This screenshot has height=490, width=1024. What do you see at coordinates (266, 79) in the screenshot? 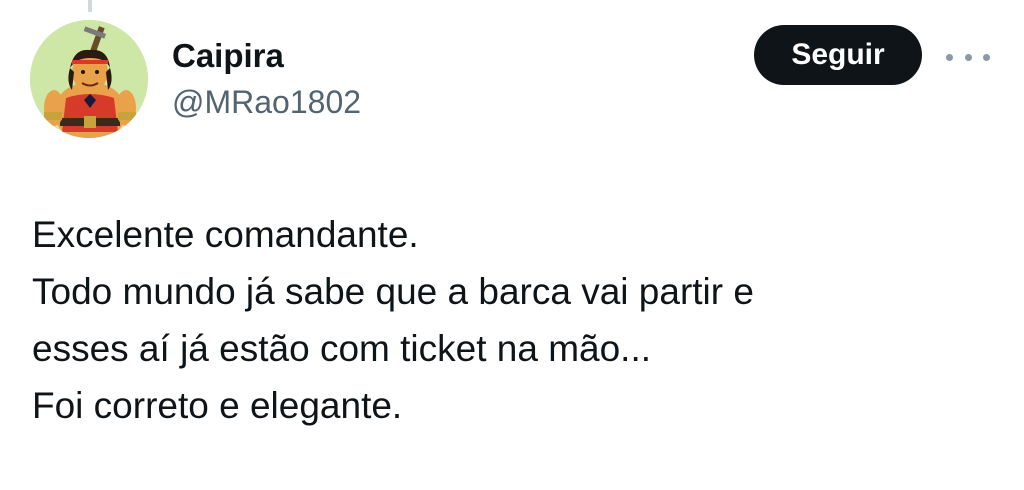
I see `user-info: Caipira @MRao1802` at bounding box center [266, 79].